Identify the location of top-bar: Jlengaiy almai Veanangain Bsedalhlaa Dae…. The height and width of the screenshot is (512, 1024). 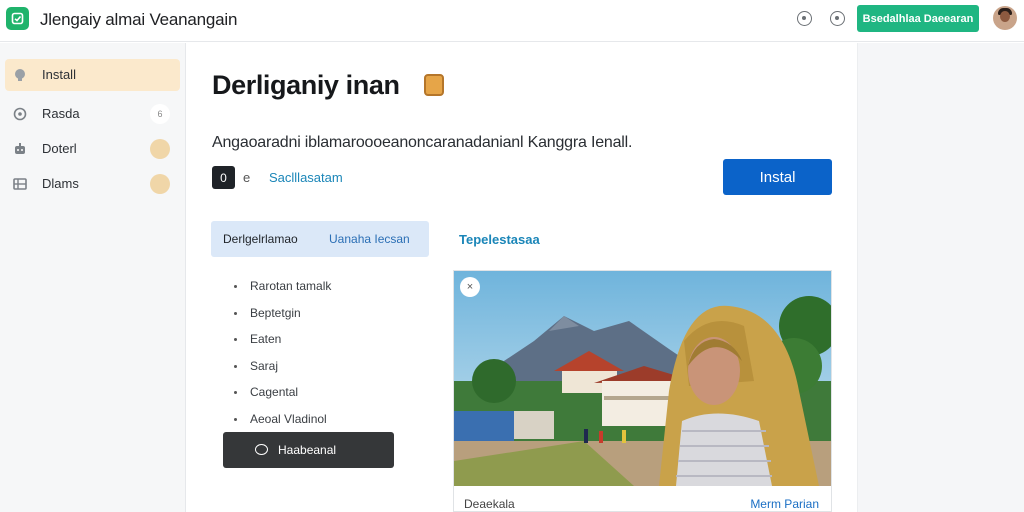
(512, 21).